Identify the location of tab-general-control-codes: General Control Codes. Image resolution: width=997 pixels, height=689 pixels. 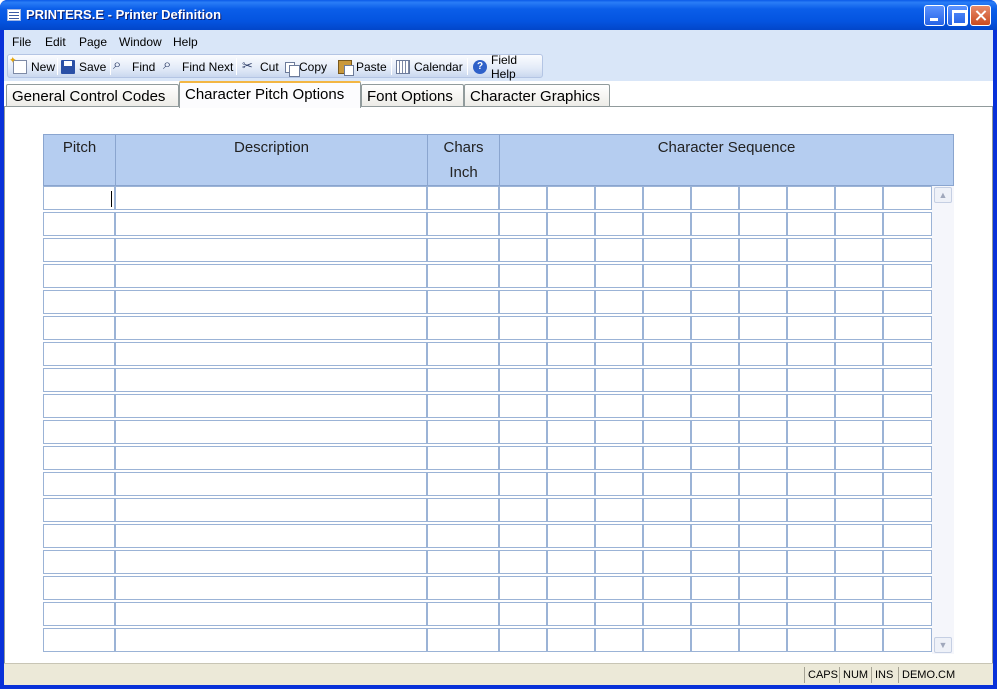
(92, 95).